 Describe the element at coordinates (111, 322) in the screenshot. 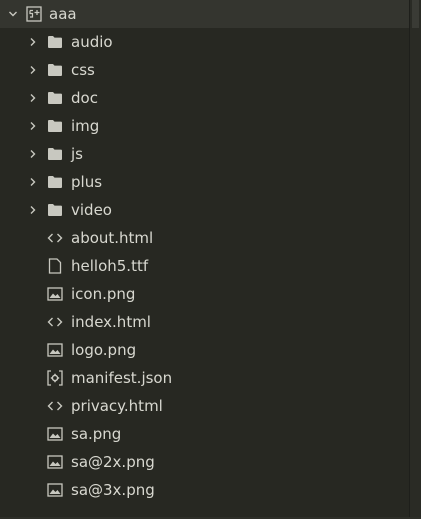

I see `file-name: index.html` at that location.